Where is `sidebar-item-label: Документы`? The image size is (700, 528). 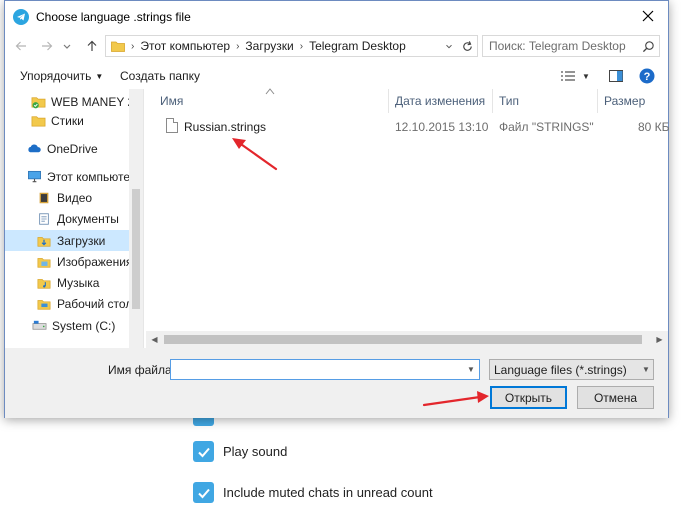 sidebar-item-label: Документы is located at coordinates (88, 218).